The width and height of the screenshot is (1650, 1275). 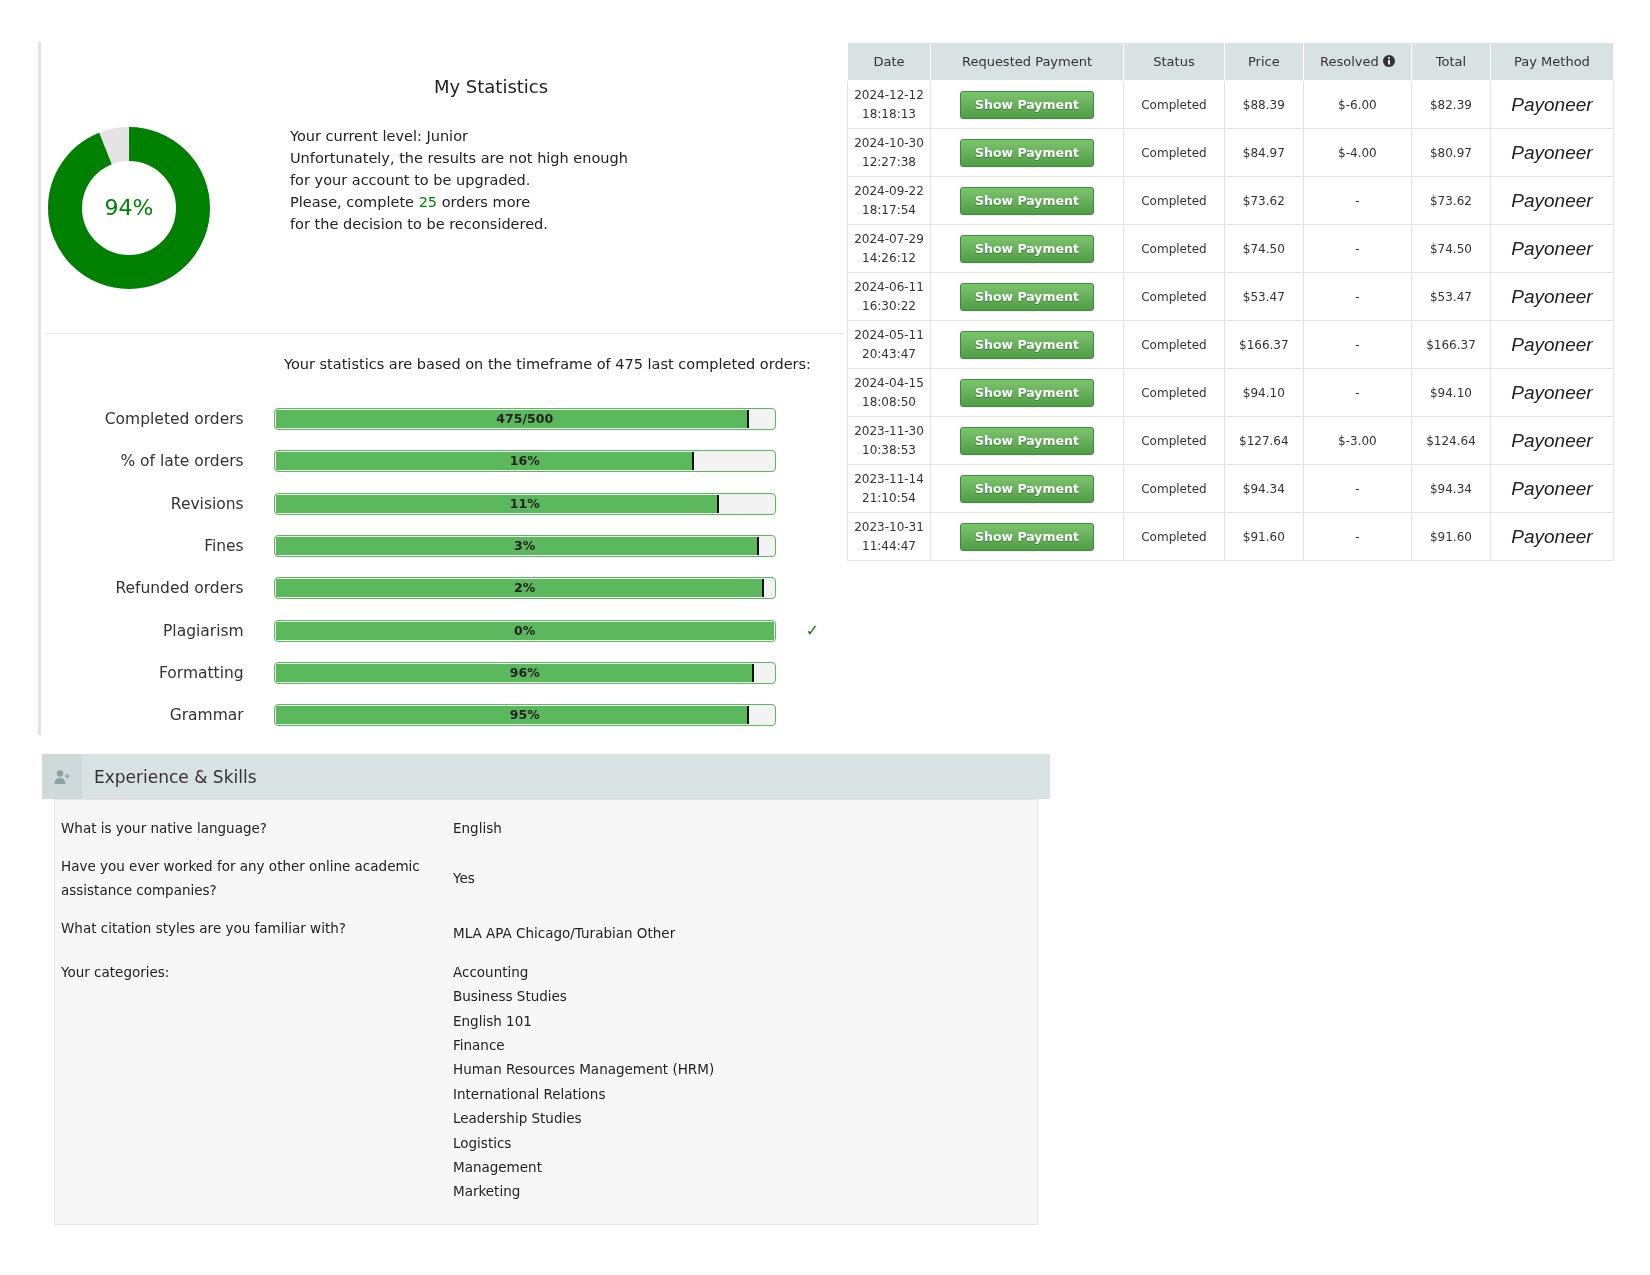 What do you see at coordinates (379, 136) in the screenshot?
I see `status-message-line: Your current level: Junior` at bounding box center [379, 136].